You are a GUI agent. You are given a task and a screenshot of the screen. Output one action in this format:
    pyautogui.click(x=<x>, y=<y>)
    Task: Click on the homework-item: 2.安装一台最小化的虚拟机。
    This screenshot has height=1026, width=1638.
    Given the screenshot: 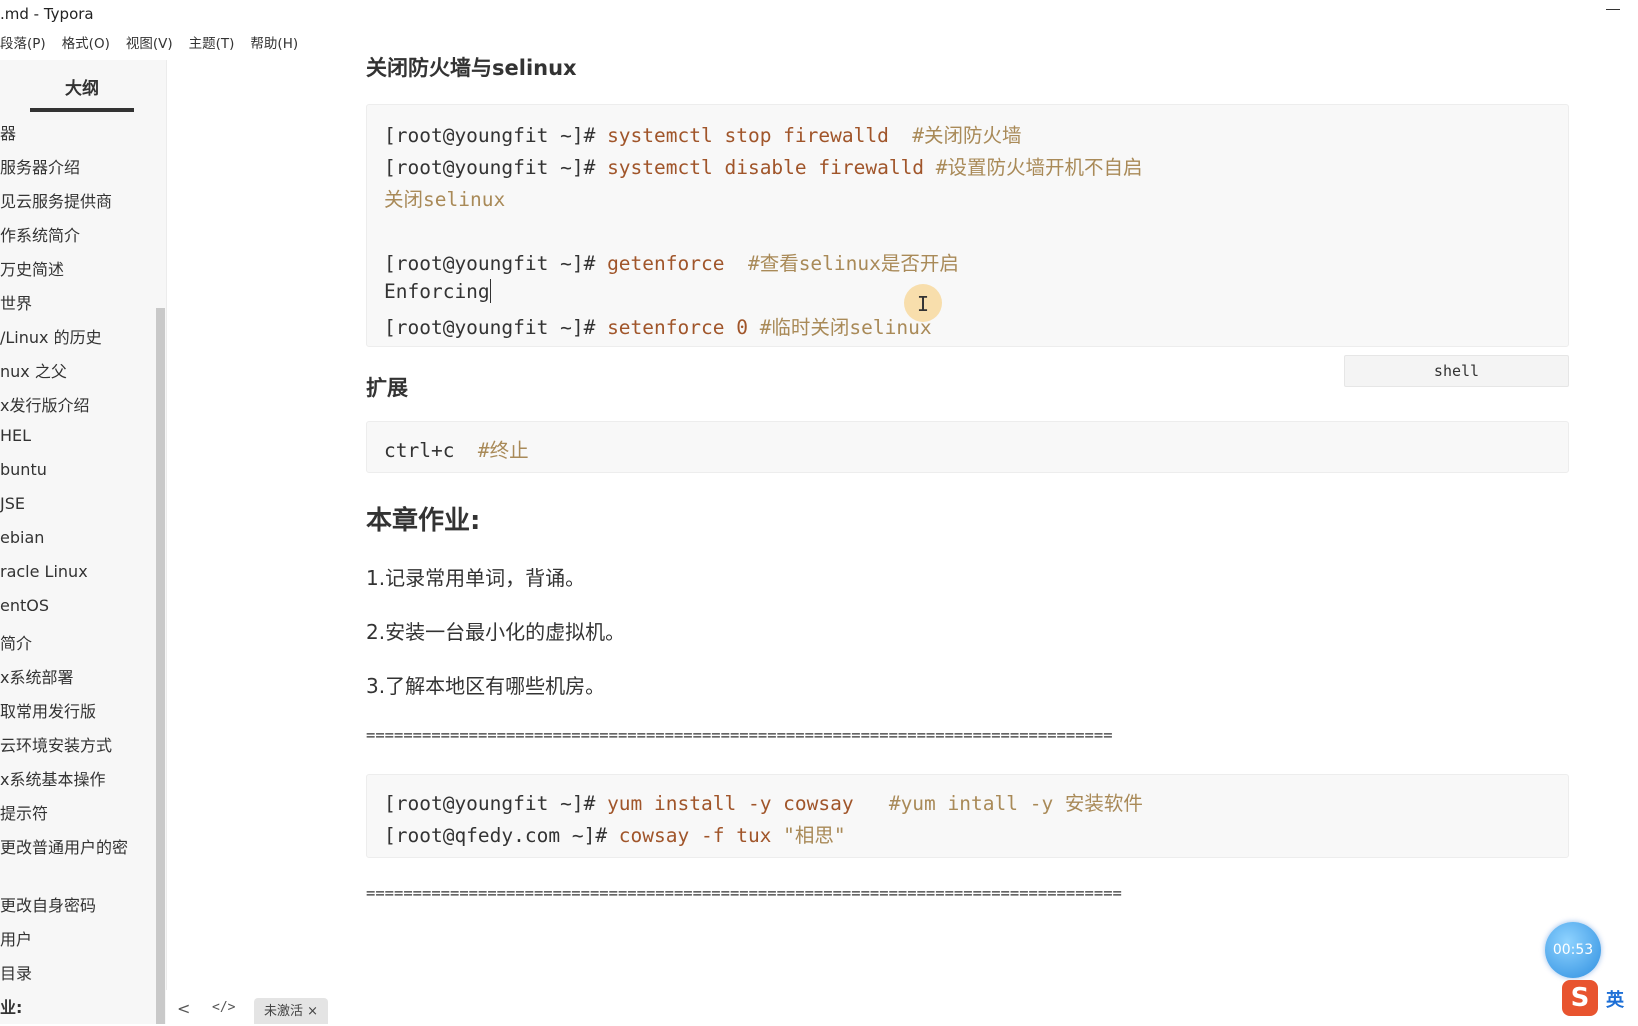 What is the action you would take?
    pyautogui.click(x=496, y=632)
    